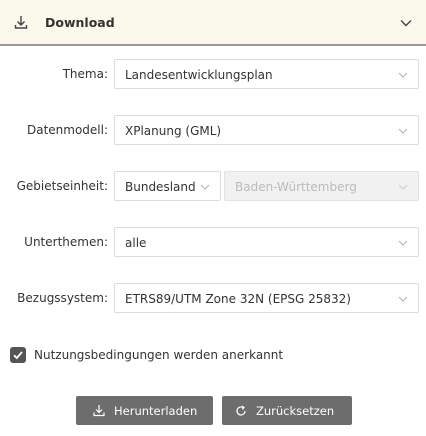 This screenshot has width=426, height=436. Describe the element at coordinates (266, 242) in the screenshot. I see `unterthemen-select: alle` at that location.